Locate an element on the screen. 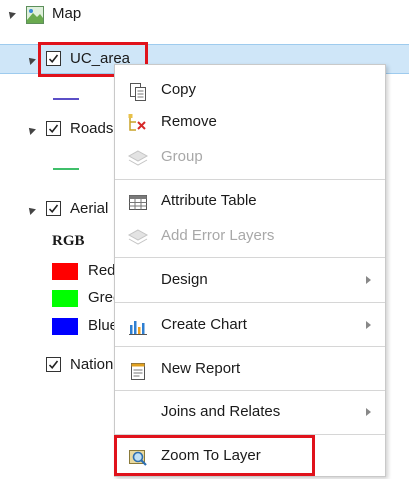 Image resolution: width=409 pixels, height=479 pixels. menu-item-add-error-layers: Add Error Layers is located at coordinates (250, 237).